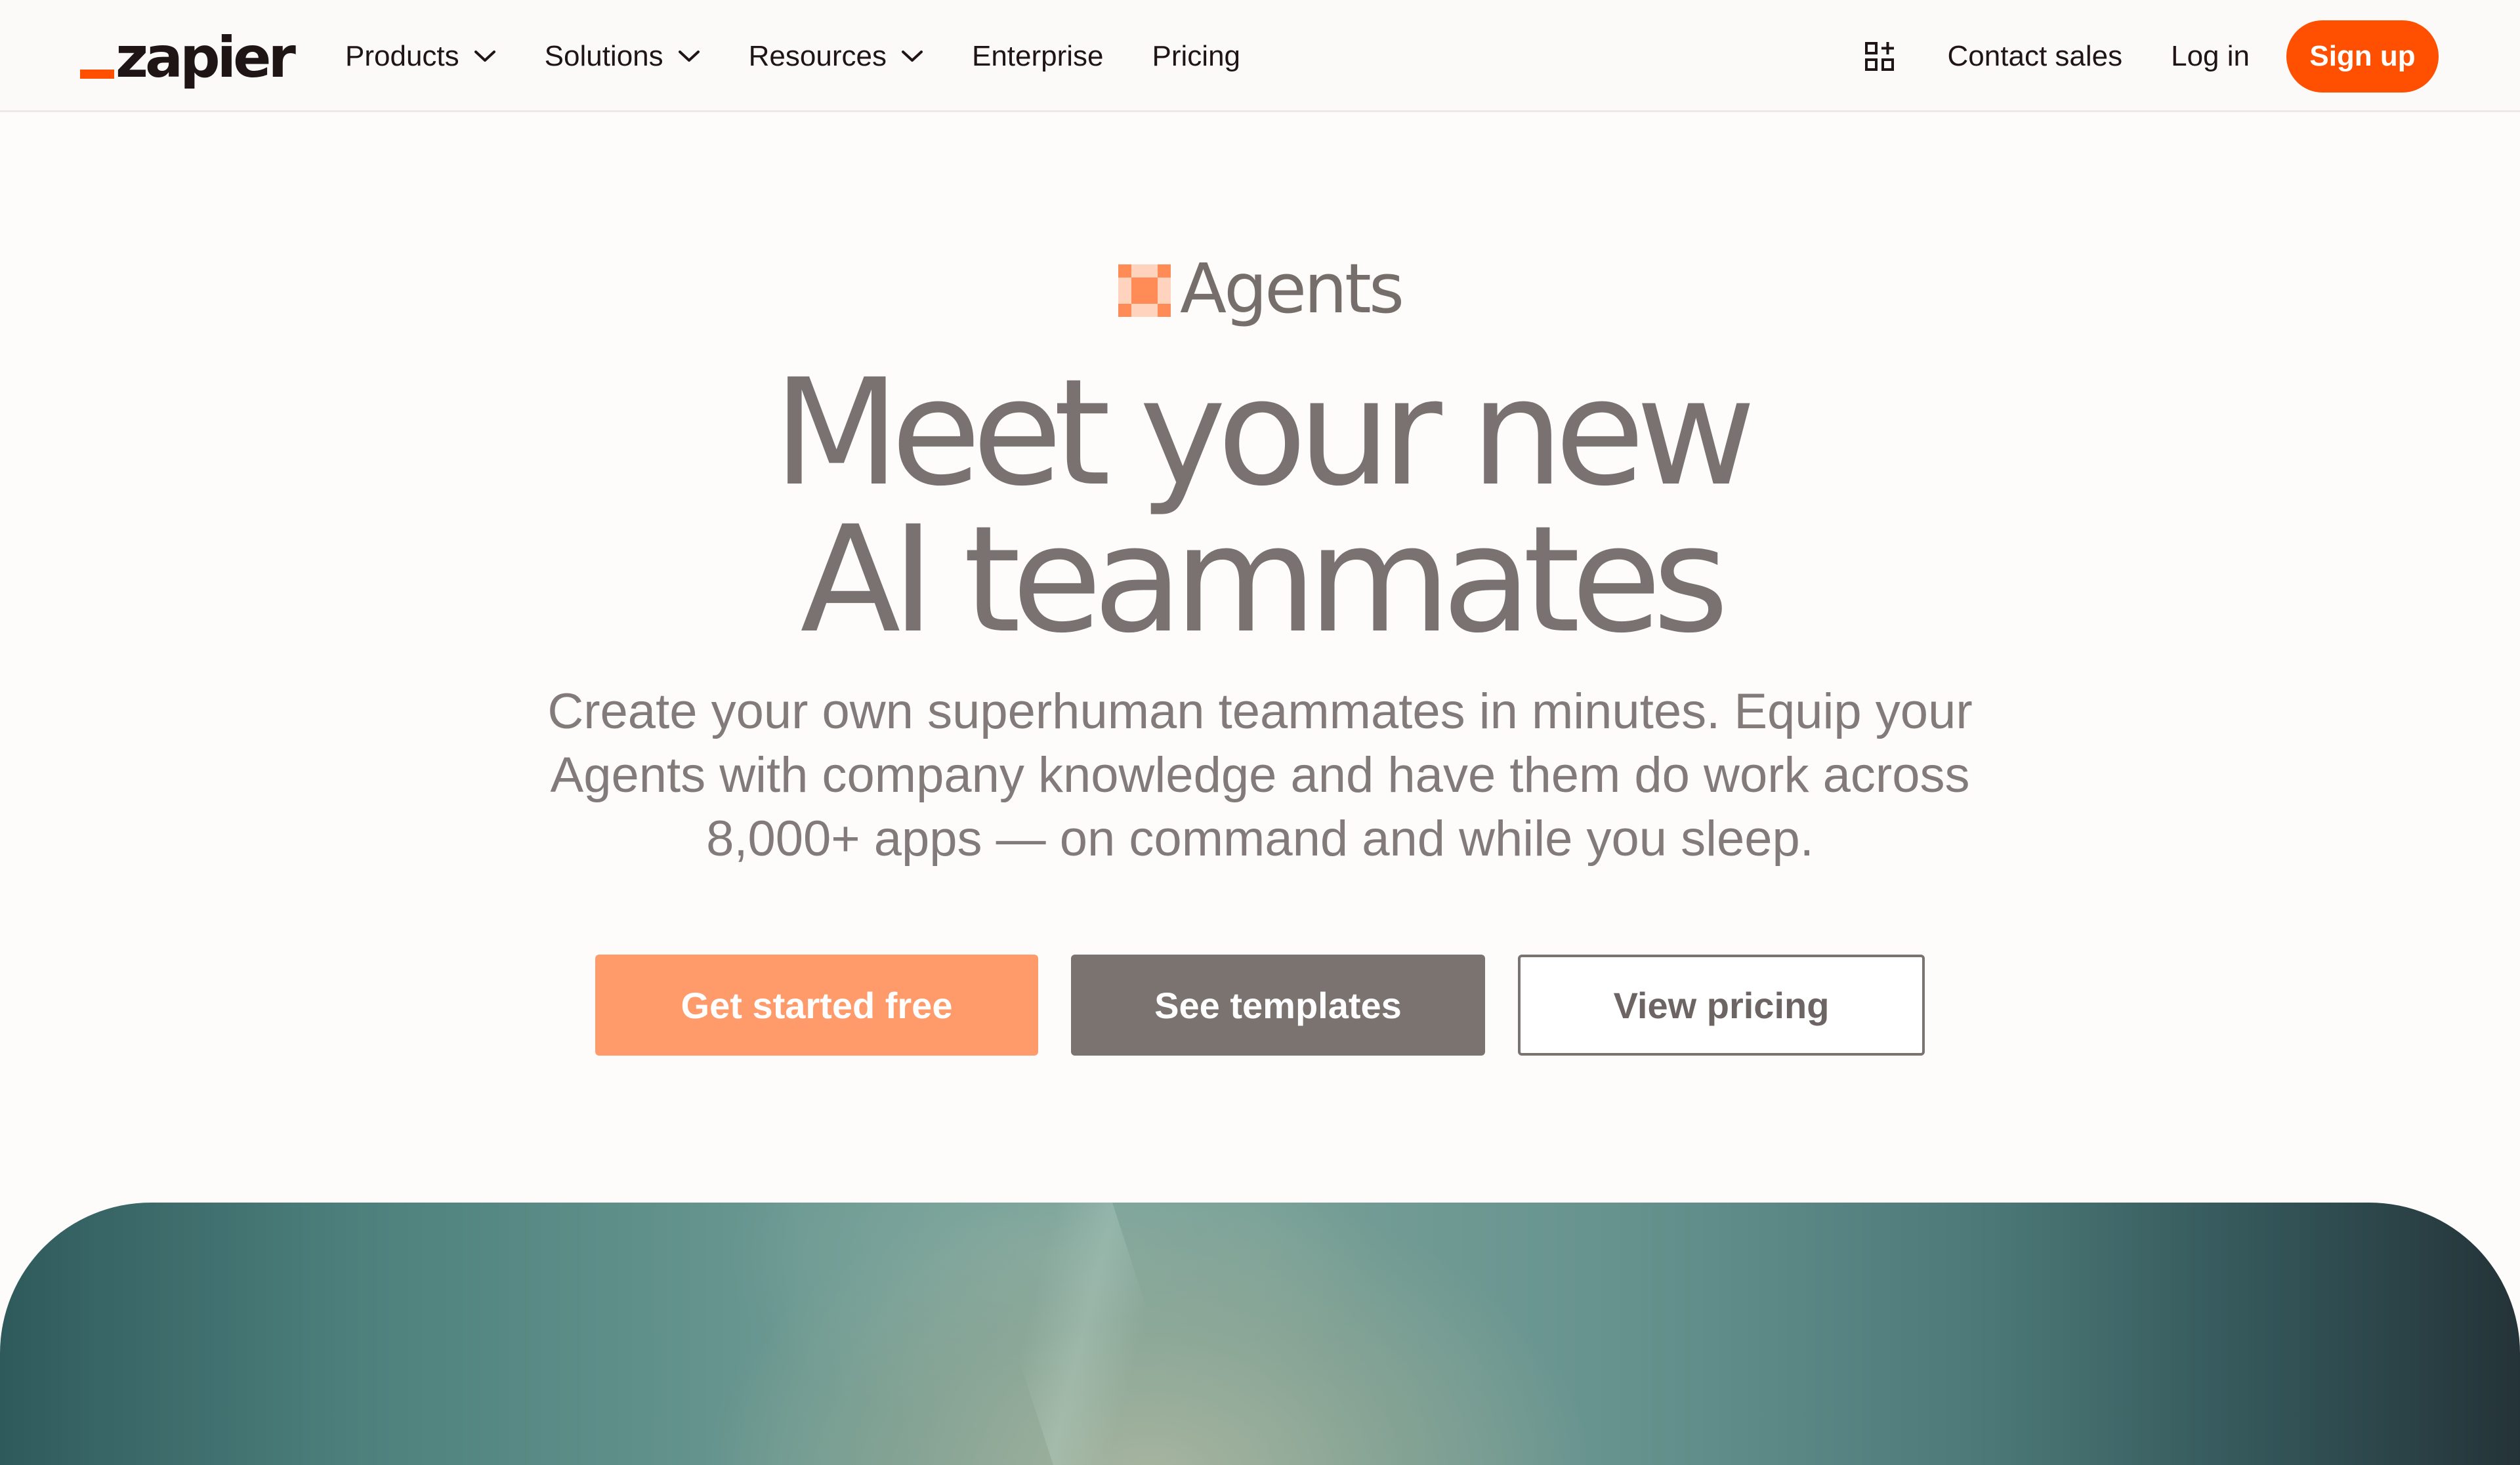 The height and width of the screenshot is (1465, 2520). I want to click on logo-wordmark: zapier, so click(206, 58).